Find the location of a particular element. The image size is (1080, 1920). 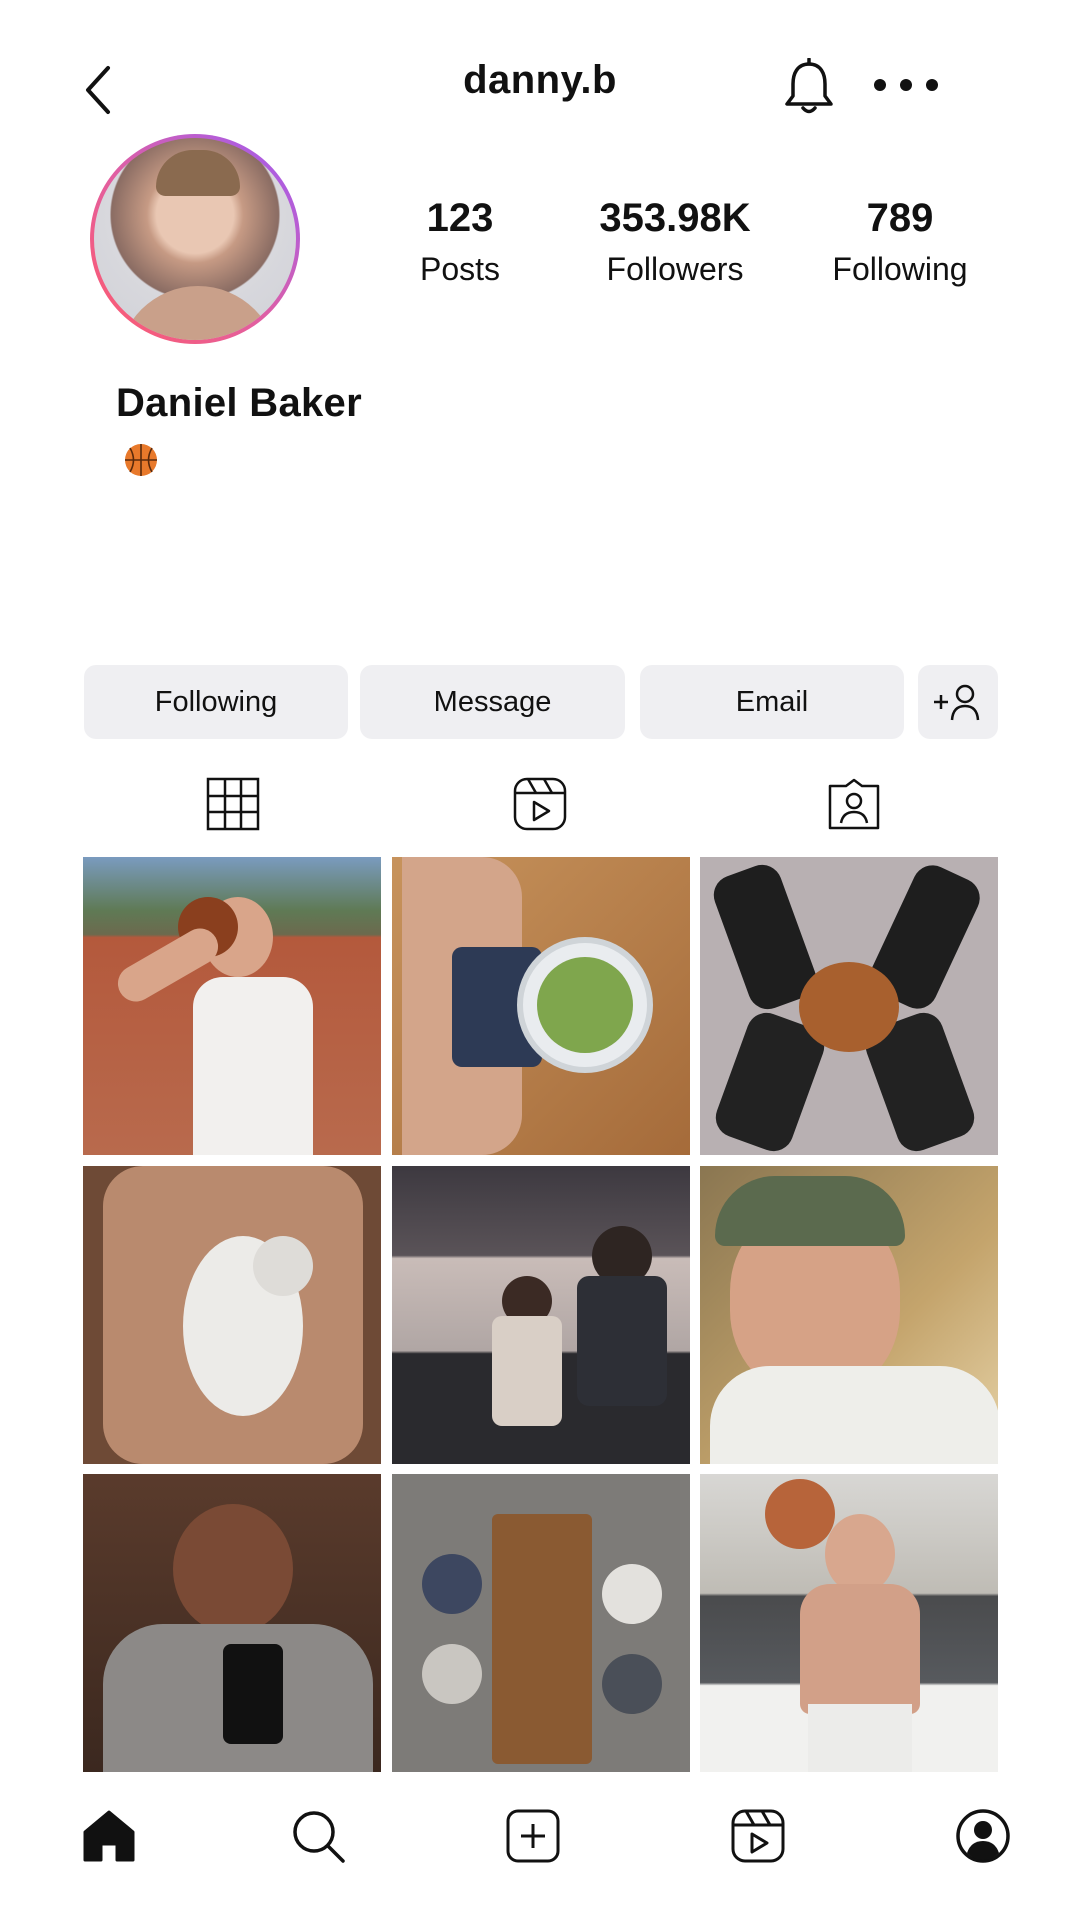

following-stat: 789 Following is located at coordinates (900, 242).